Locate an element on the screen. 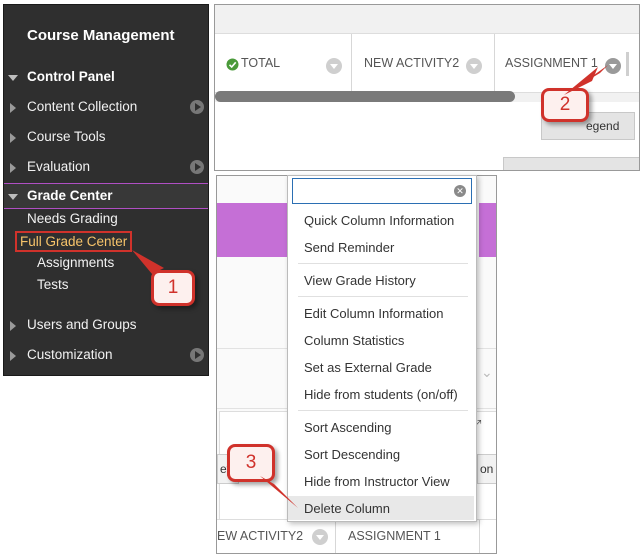 The image size is (641, 554). chevron-down-icon: ⌄ is located at coordinates (487, 372).